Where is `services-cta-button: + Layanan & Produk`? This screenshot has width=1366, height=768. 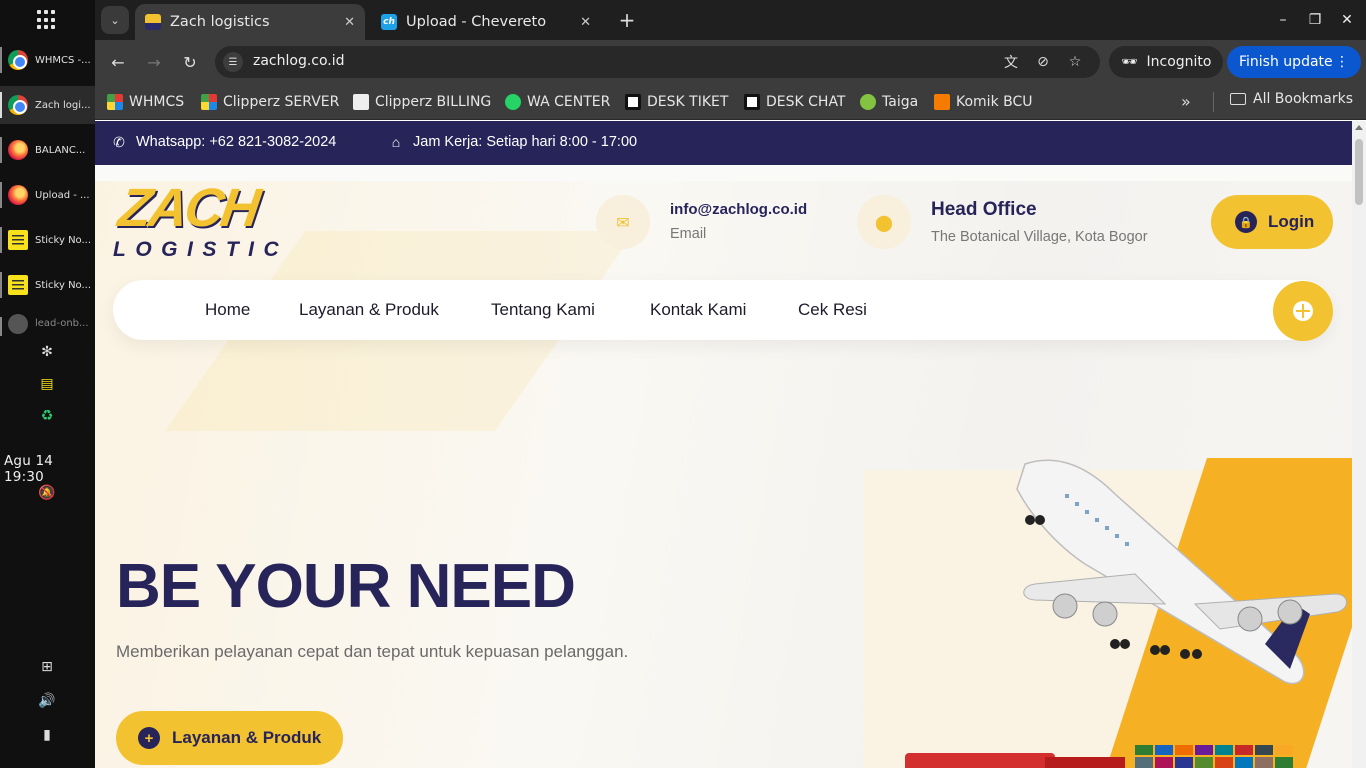
services-cta-button: + Layanan & Produk is located at coordinates (229, 738).